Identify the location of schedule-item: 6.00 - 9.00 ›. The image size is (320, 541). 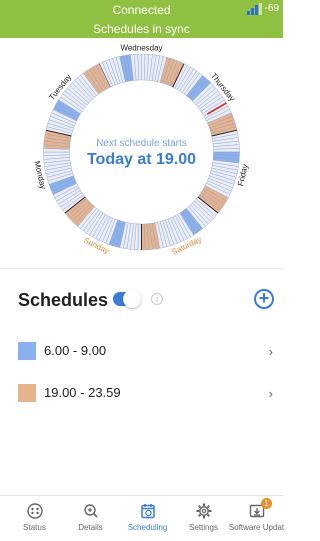
(145, 352).